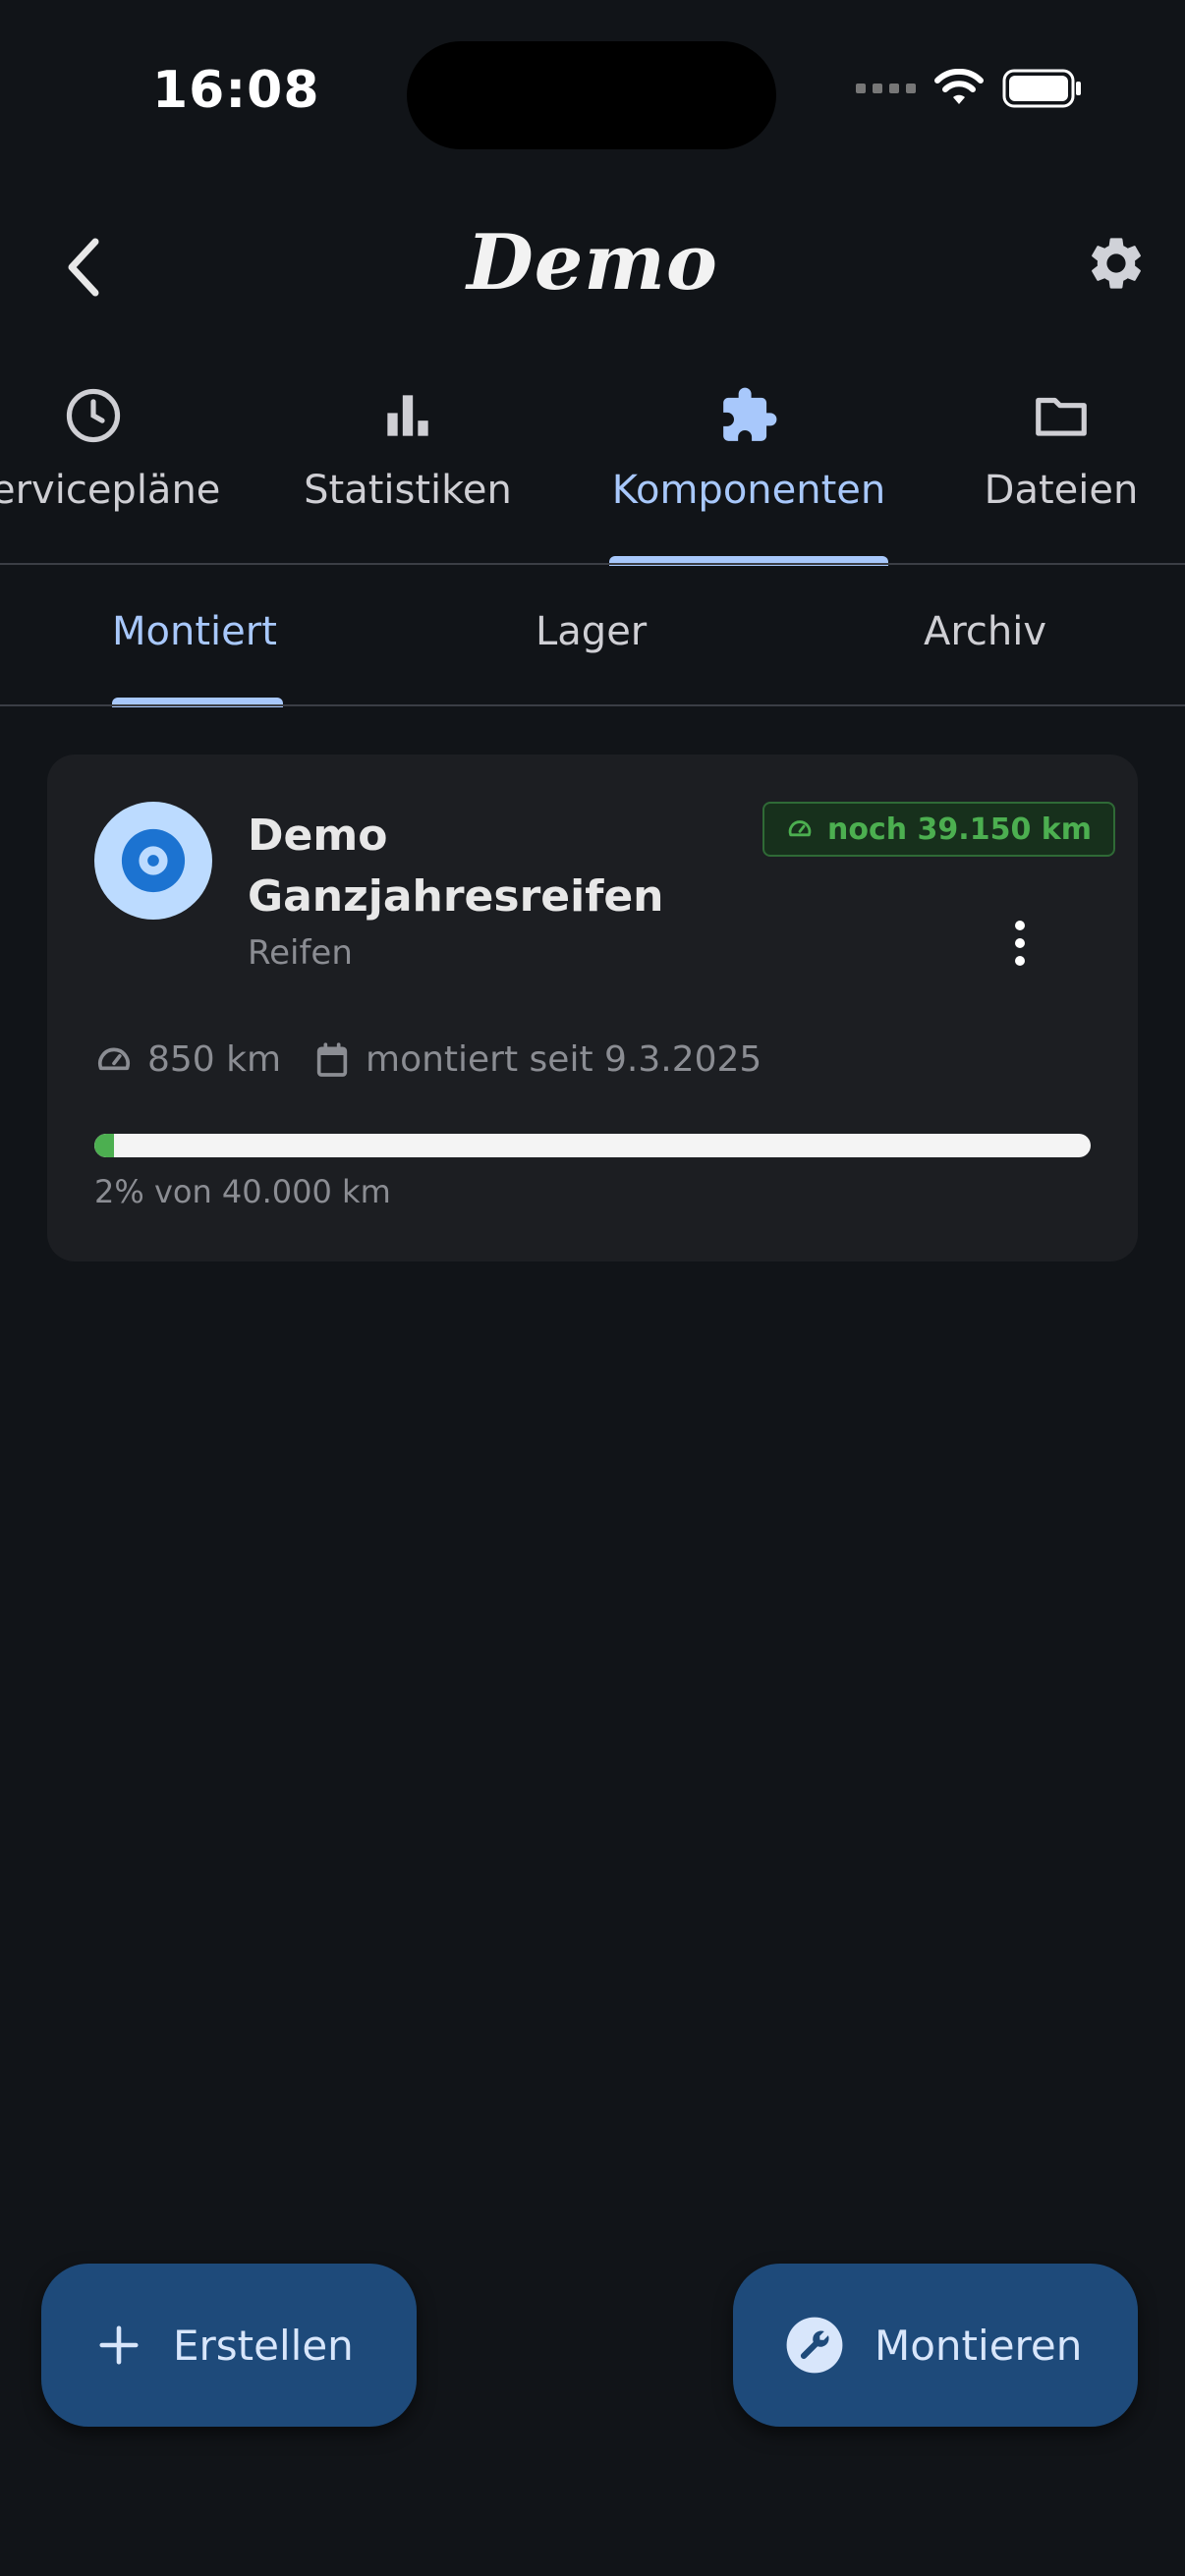 This screenshot has height=2576, width=1185. I want to click on status-time: 16:08, so click(236, 90).